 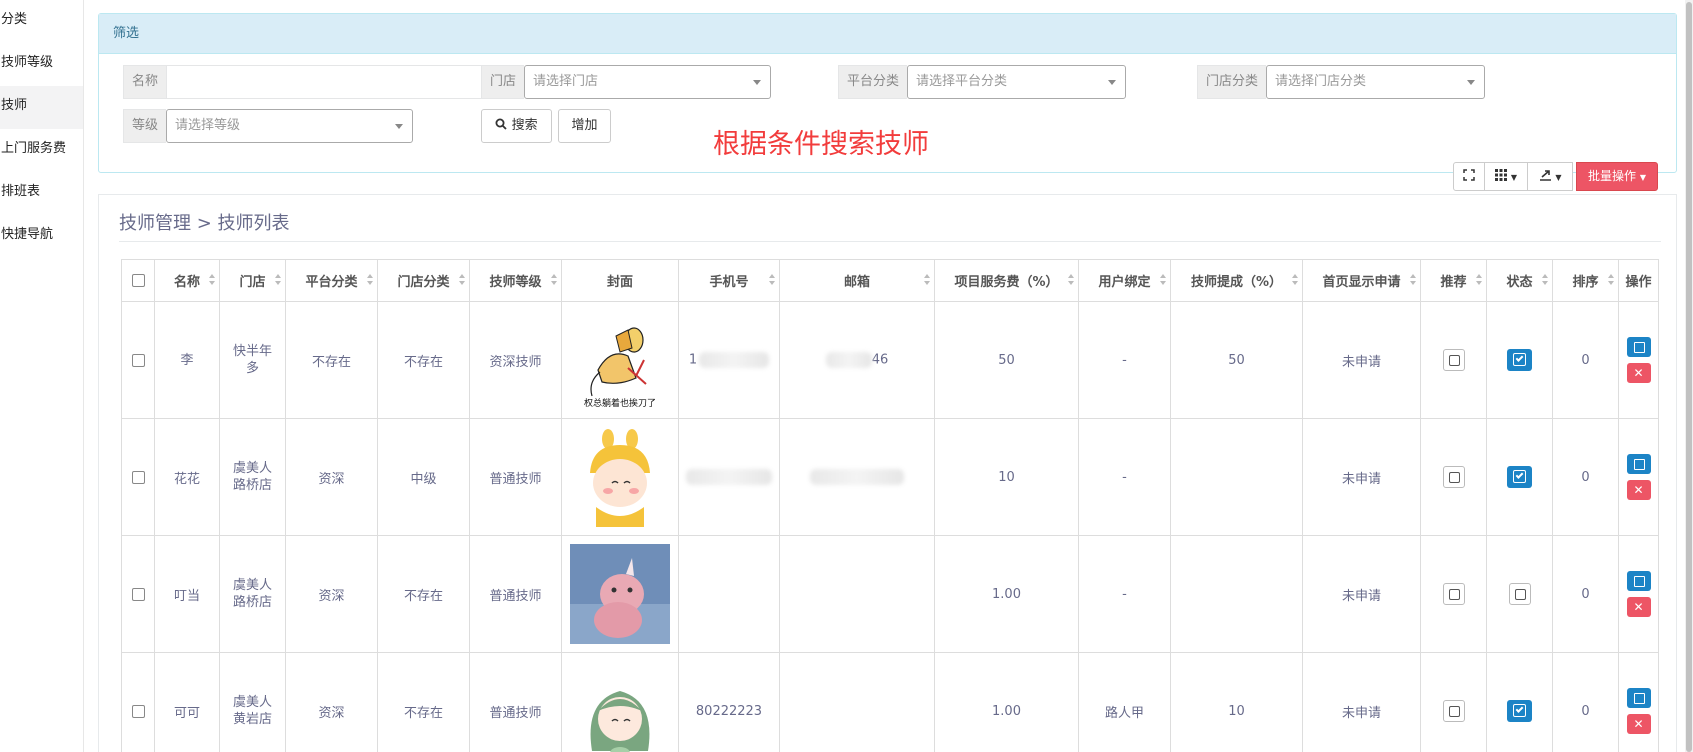 What do you see at coordinates (524, 125) in the screenshot?
I see `search-button-label: 搜索` at bounding box center [524, 125].